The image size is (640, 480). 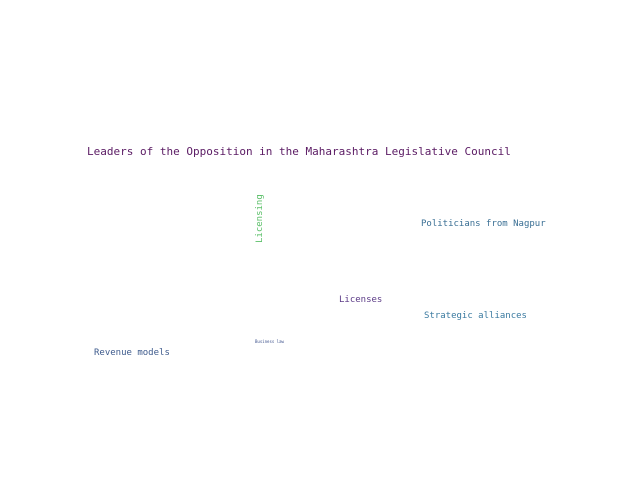 What do you see at coordinates (269, 341) in the screenshot?
I see `word-business-law: Business law` at bounding box center [269, 341].